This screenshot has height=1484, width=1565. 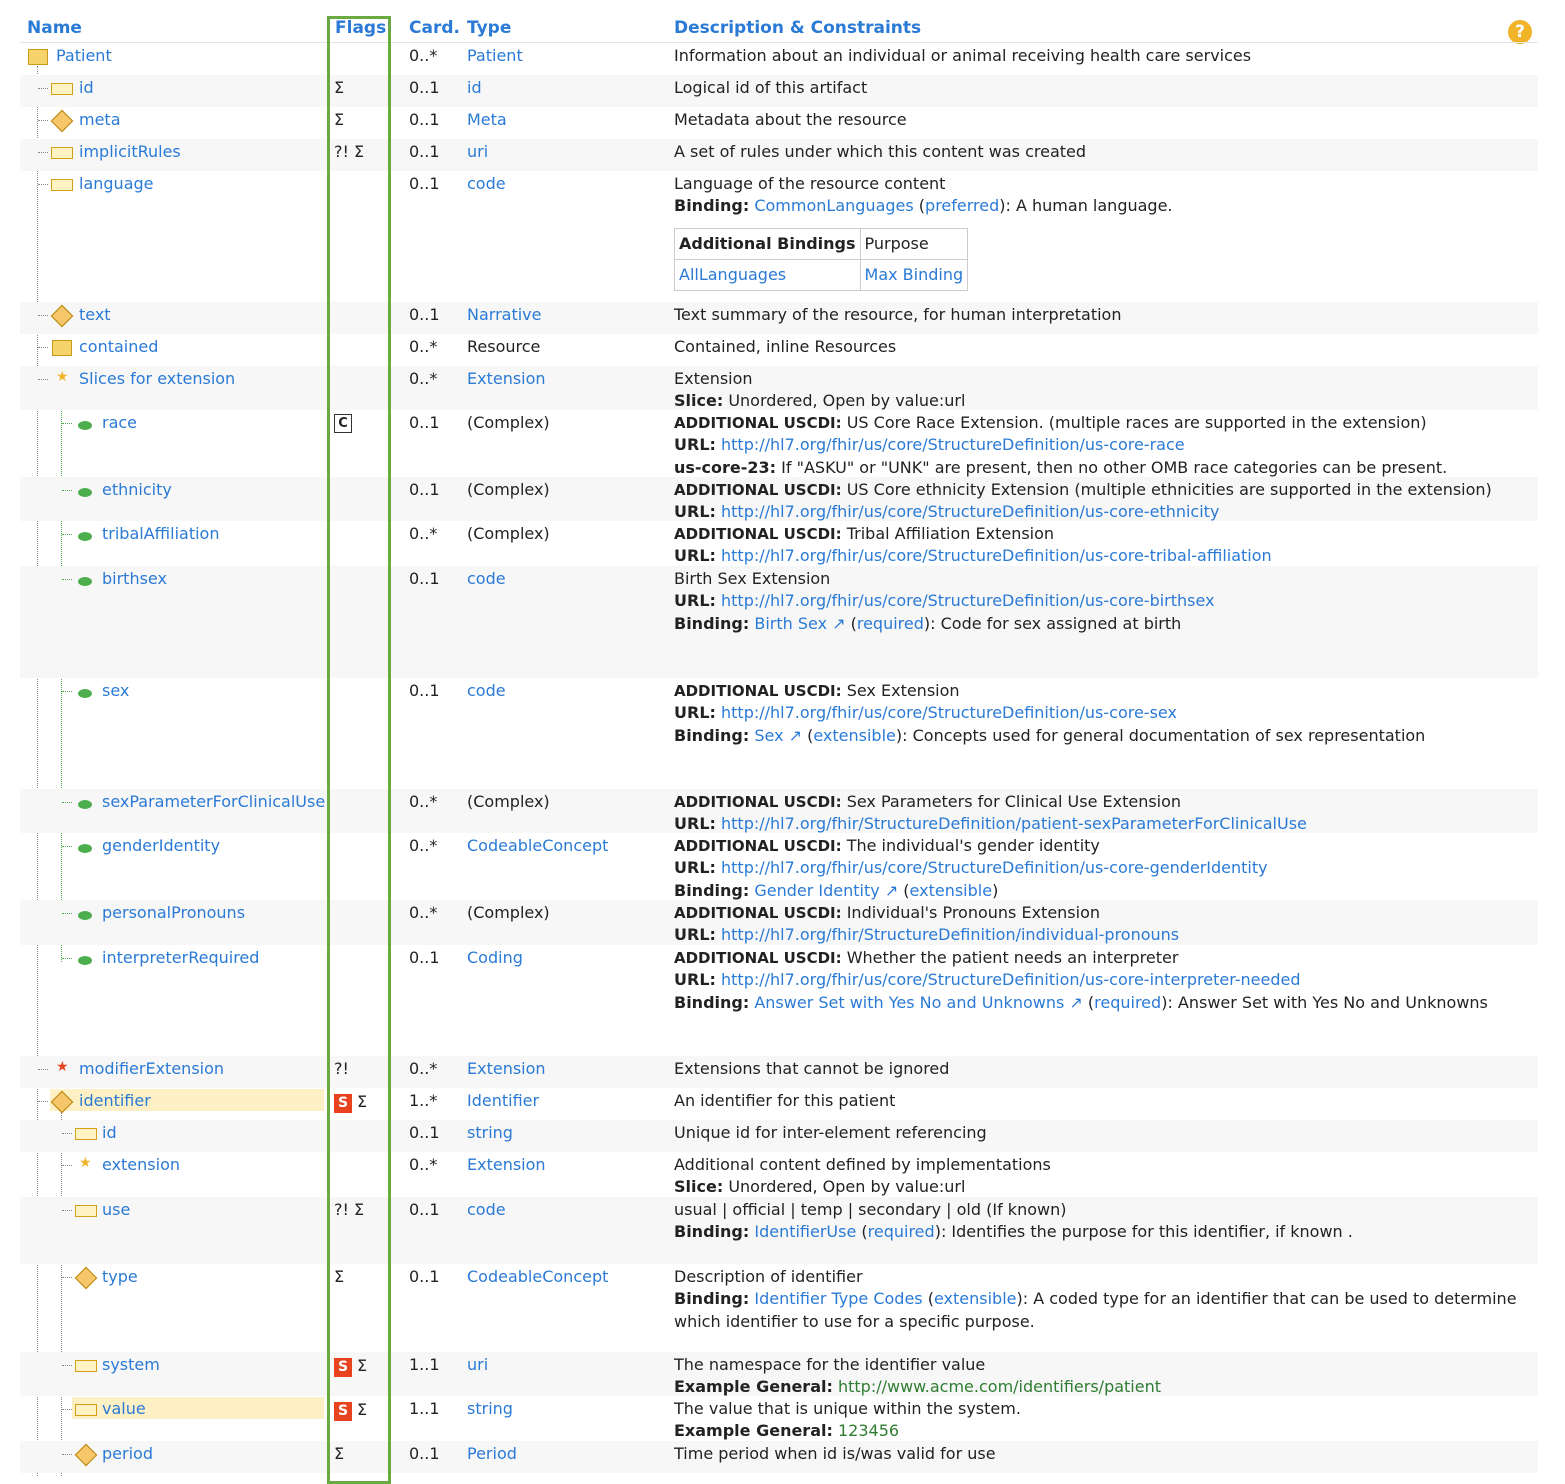 I want to click on help-icon: ?, so click(x=1520, y=32).